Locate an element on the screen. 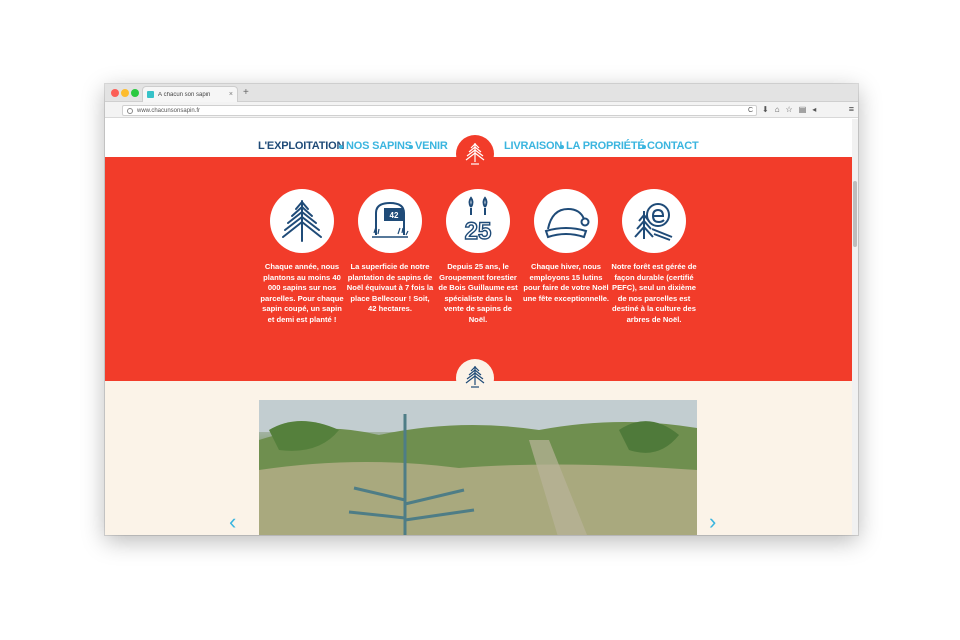 Image resolution: width=960 pixels, height=640 pixels. section-divider-logo is located at coordinates (475, 378).